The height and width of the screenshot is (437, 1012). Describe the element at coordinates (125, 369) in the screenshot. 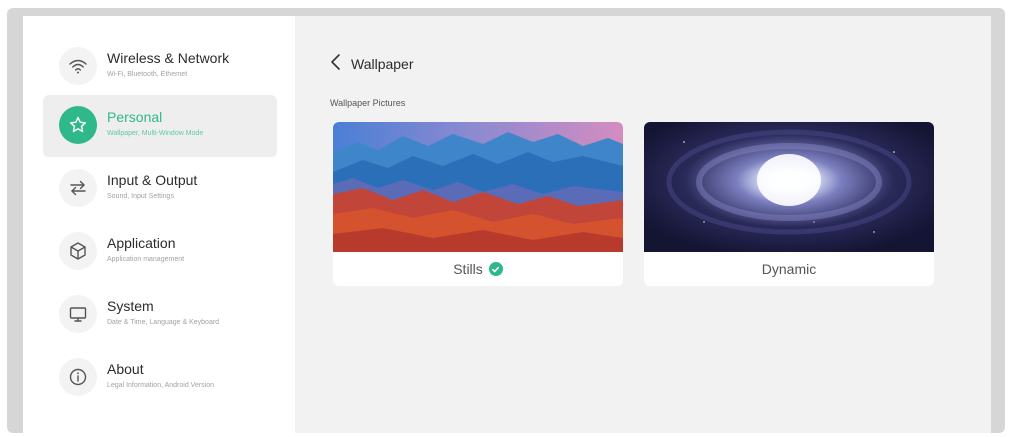

I see `sidebar-item-title: About` at that location.